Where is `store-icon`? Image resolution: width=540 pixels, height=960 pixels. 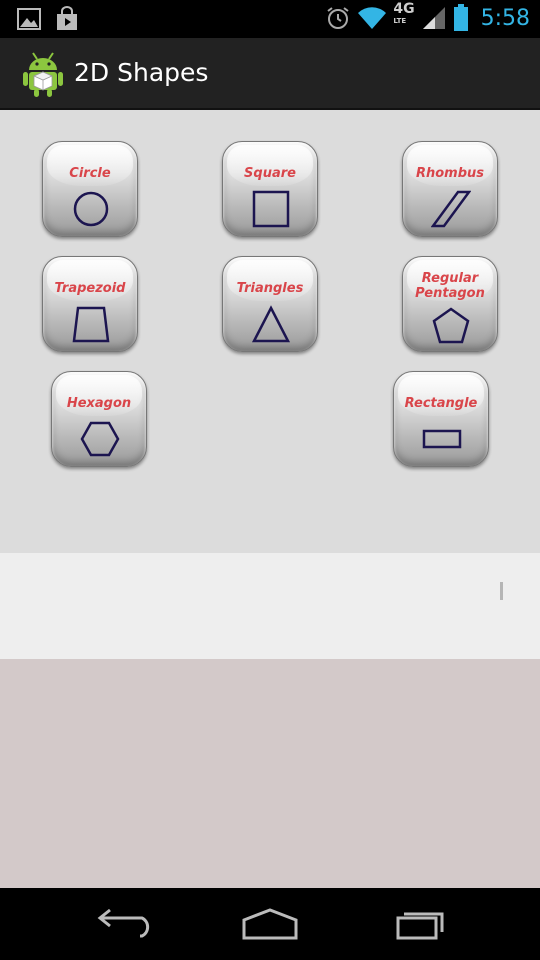
store-icon is located at coordinates (67, 18).